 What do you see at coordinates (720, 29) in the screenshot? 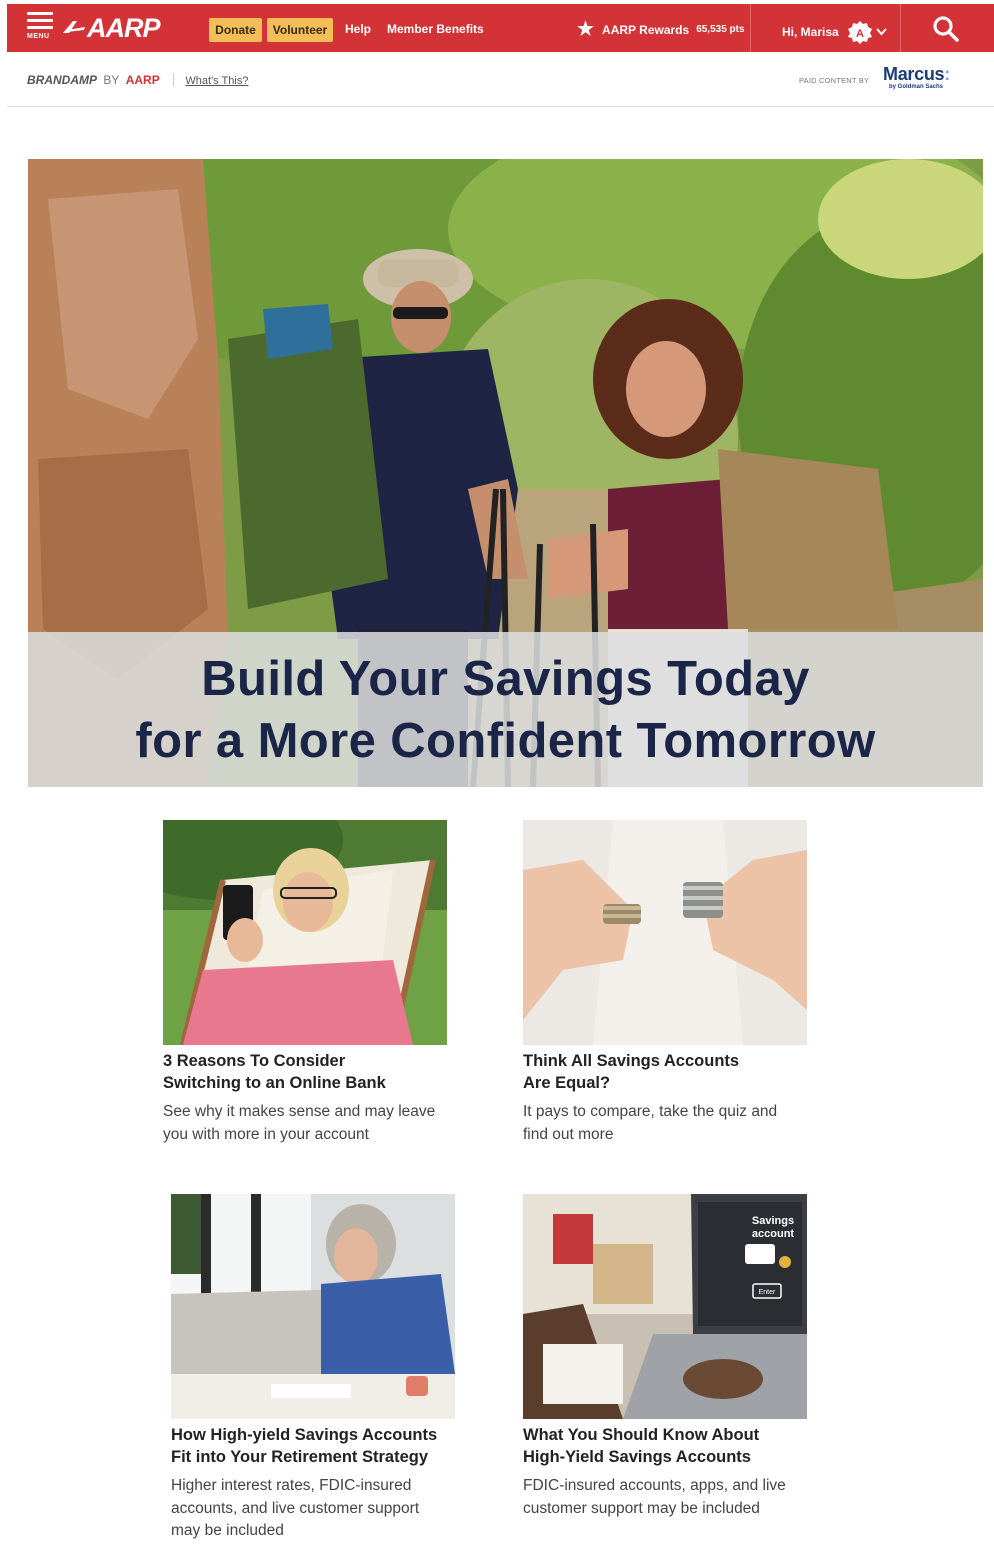
I see `rewards-points: 65,535 pts` at bounding box center [720, 29].